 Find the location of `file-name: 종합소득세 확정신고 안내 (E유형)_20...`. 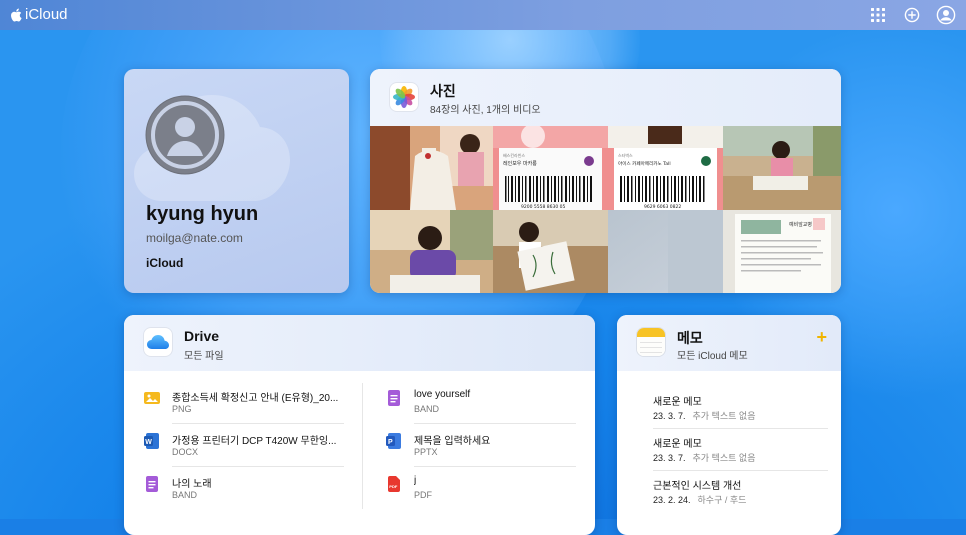

file-name: 종합소득세 확정신고 안내 (E유형)_20... is located at coordinates (255, 398).